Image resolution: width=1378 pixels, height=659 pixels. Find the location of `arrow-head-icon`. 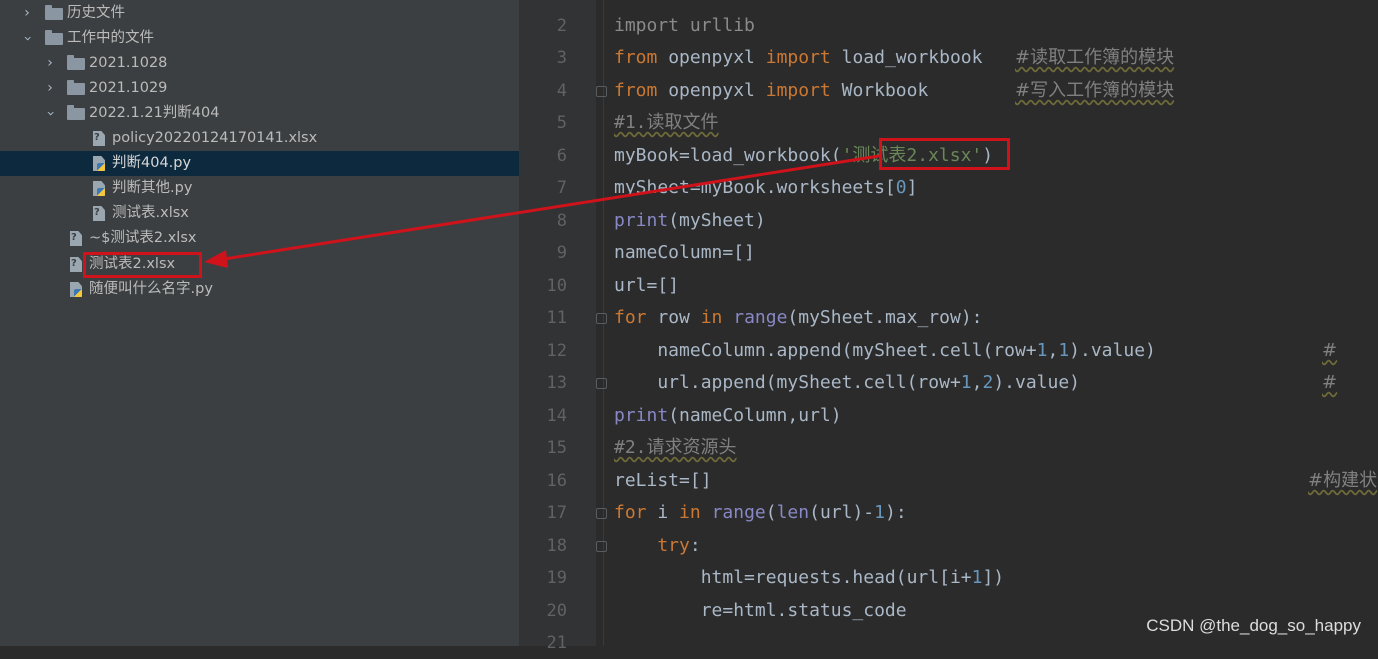

arrow-head-icon is located at coordinates (216, 259).